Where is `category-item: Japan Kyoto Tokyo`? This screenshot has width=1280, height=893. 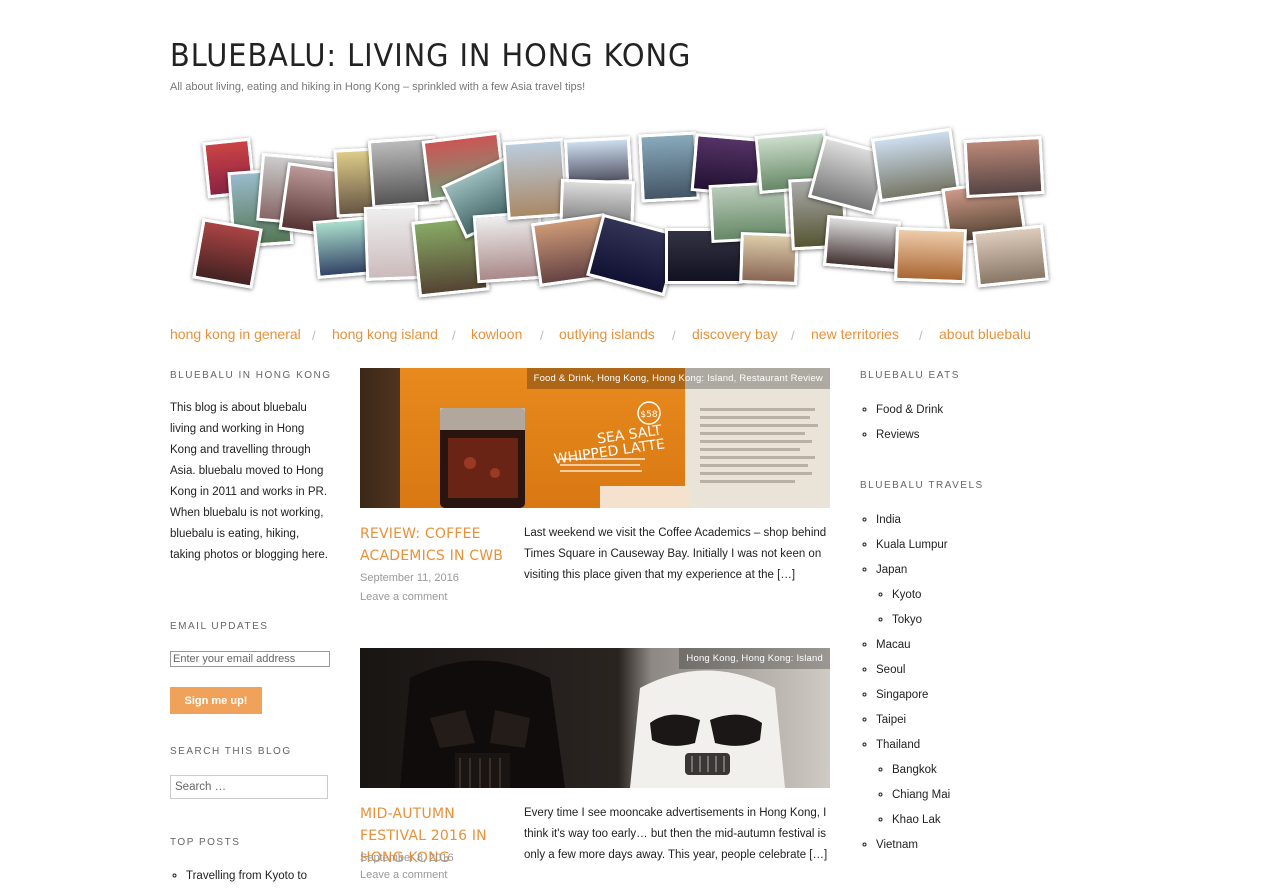 category-item: Japan Kyoto Tokyo is located at coordinates (913, 599).